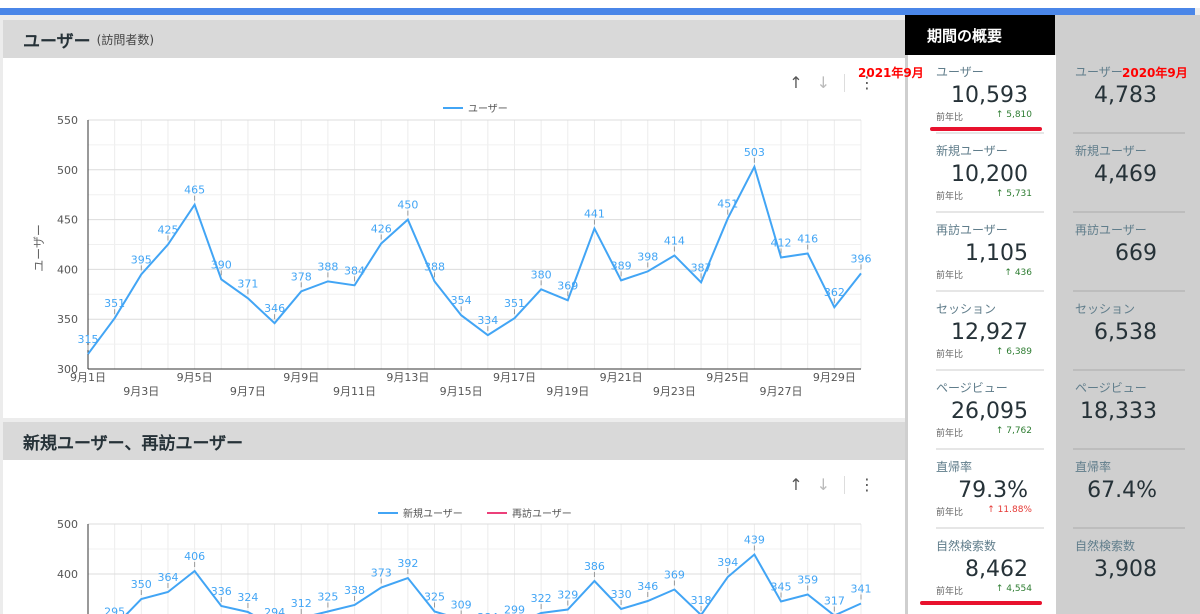 This screenshot has width=1200, height=614. Describe the element at coordinates (1019, 115) in the screenshot. I see `yoy-delta-value: 5,810` at that location.